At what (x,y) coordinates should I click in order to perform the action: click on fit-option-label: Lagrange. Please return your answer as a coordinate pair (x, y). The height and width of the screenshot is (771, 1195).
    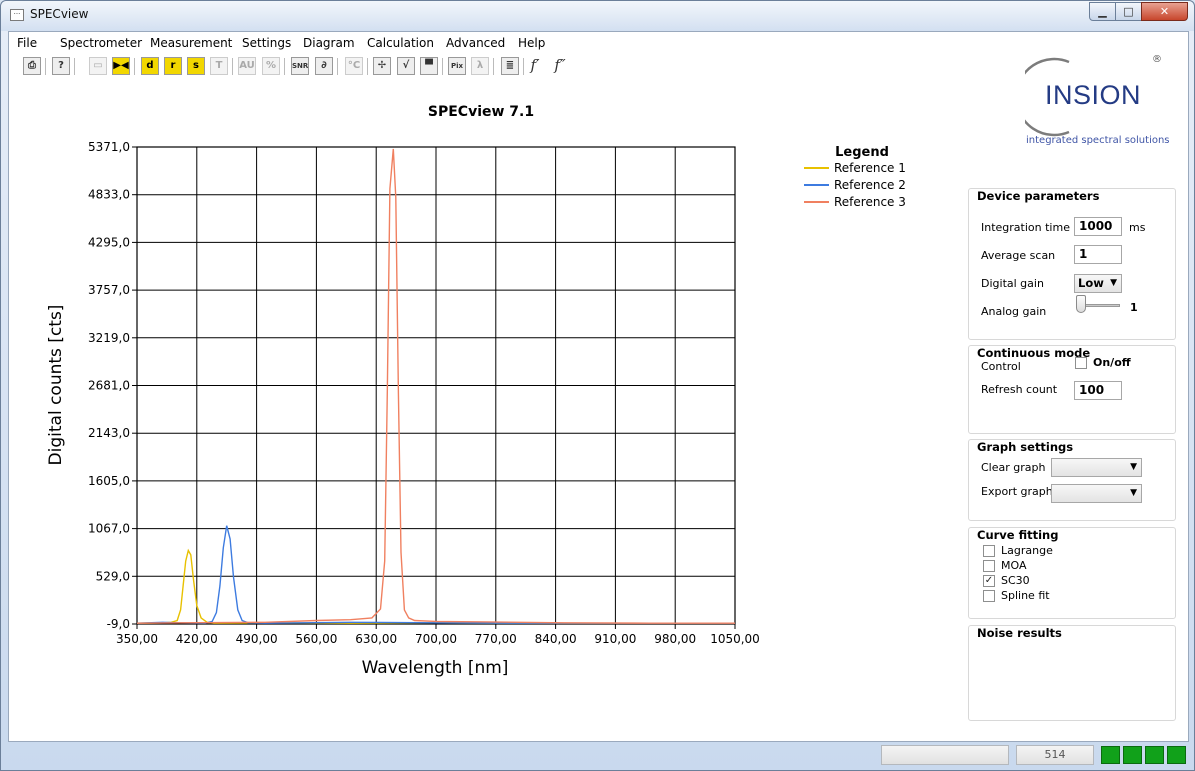
    Looking at the image, I should click on (1027, 550).